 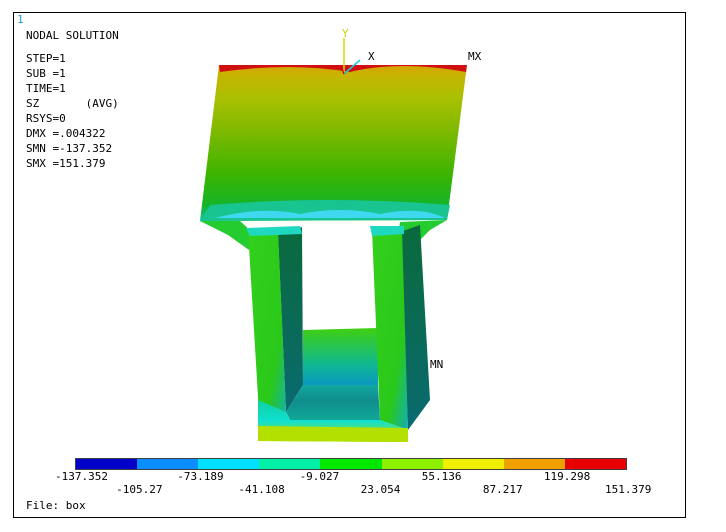 What do you see at coordinates (200, 476) in the screenshot?
I see `legend-tick-label: -73.189` at bounding box center [200, 476].